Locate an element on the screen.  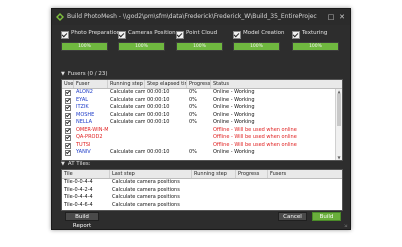
column-header-status: Status is located at coordinates (273, 84).